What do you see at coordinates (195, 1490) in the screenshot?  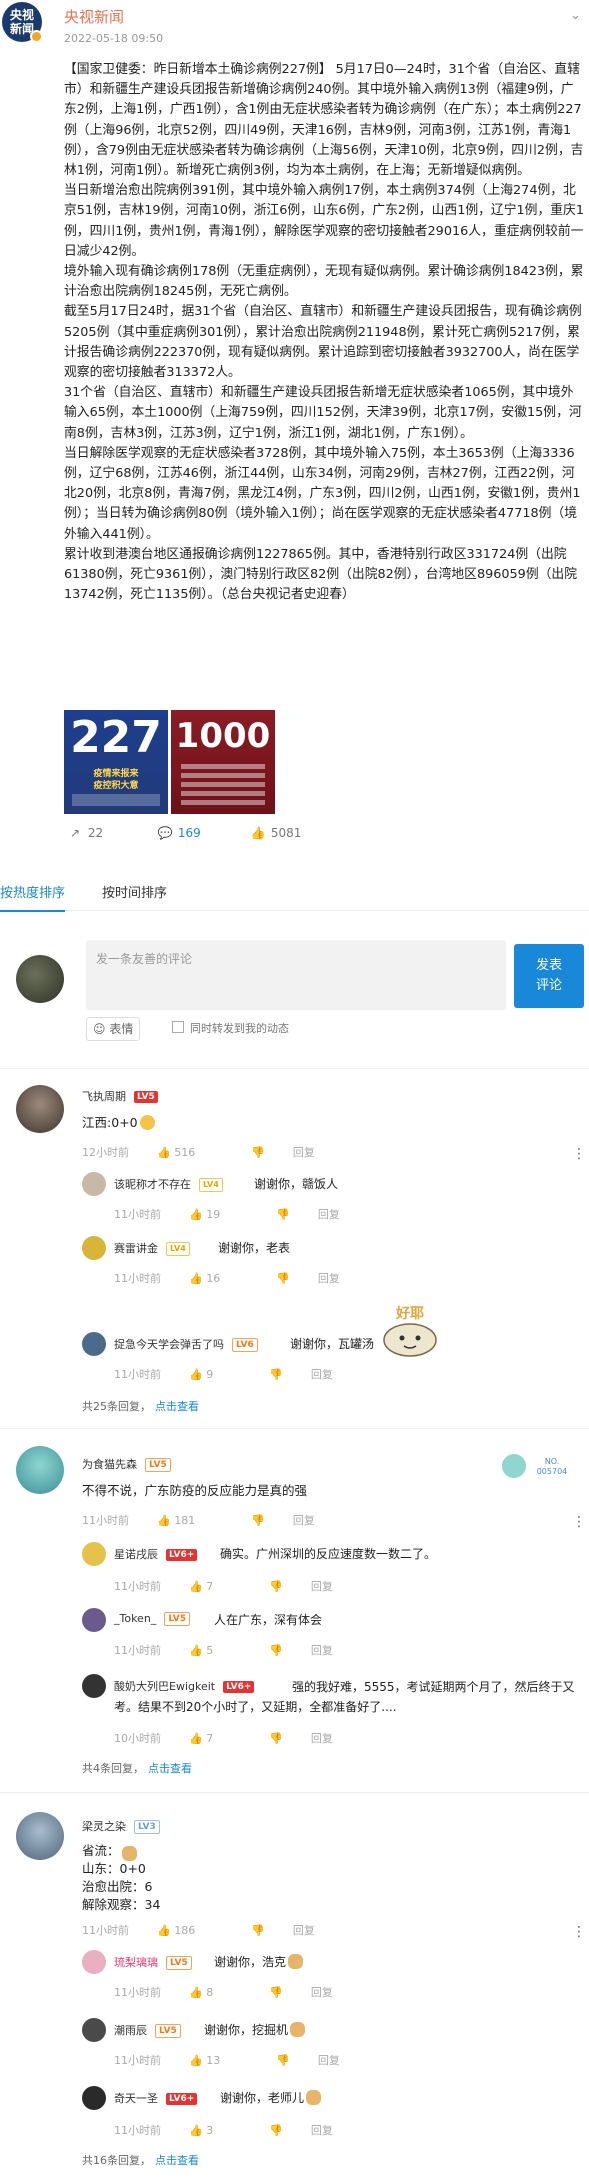 I see `comment-text: 不得不说，广东防疫的反应能力是真的强` at bounding box center [195, 1490].